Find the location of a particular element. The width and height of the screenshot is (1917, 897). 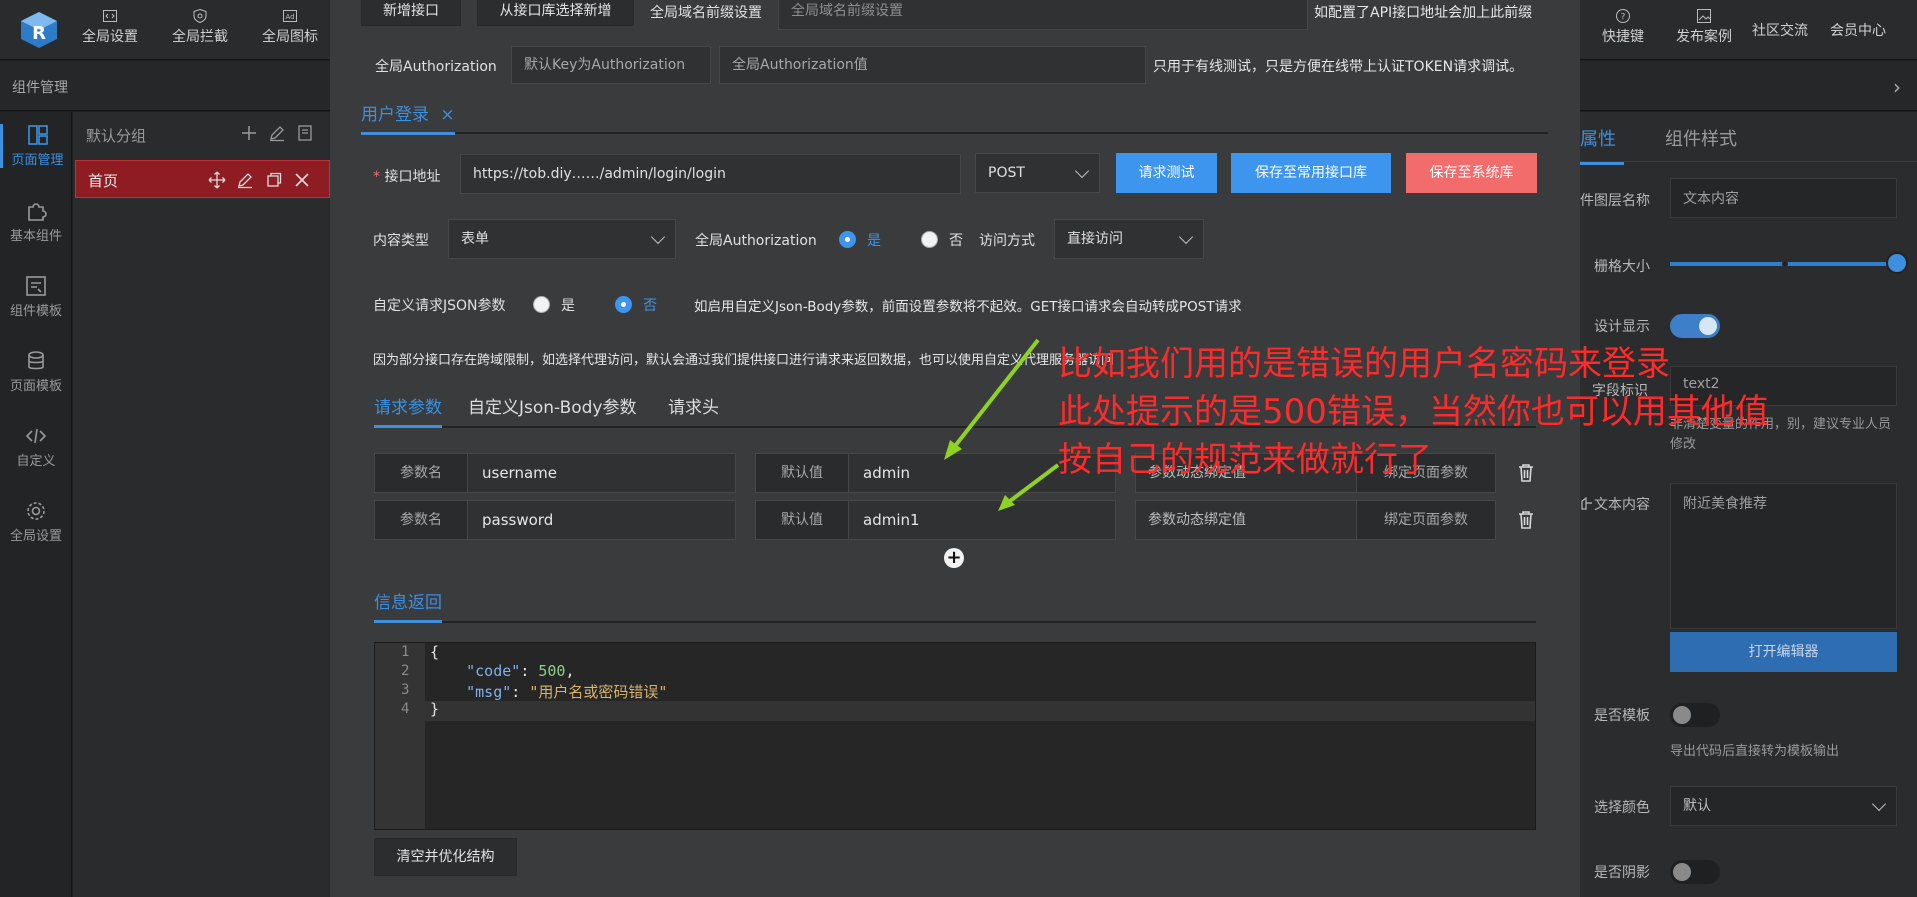

global-intercept-label: 全局拦截 is located at coordinates (200, 37).